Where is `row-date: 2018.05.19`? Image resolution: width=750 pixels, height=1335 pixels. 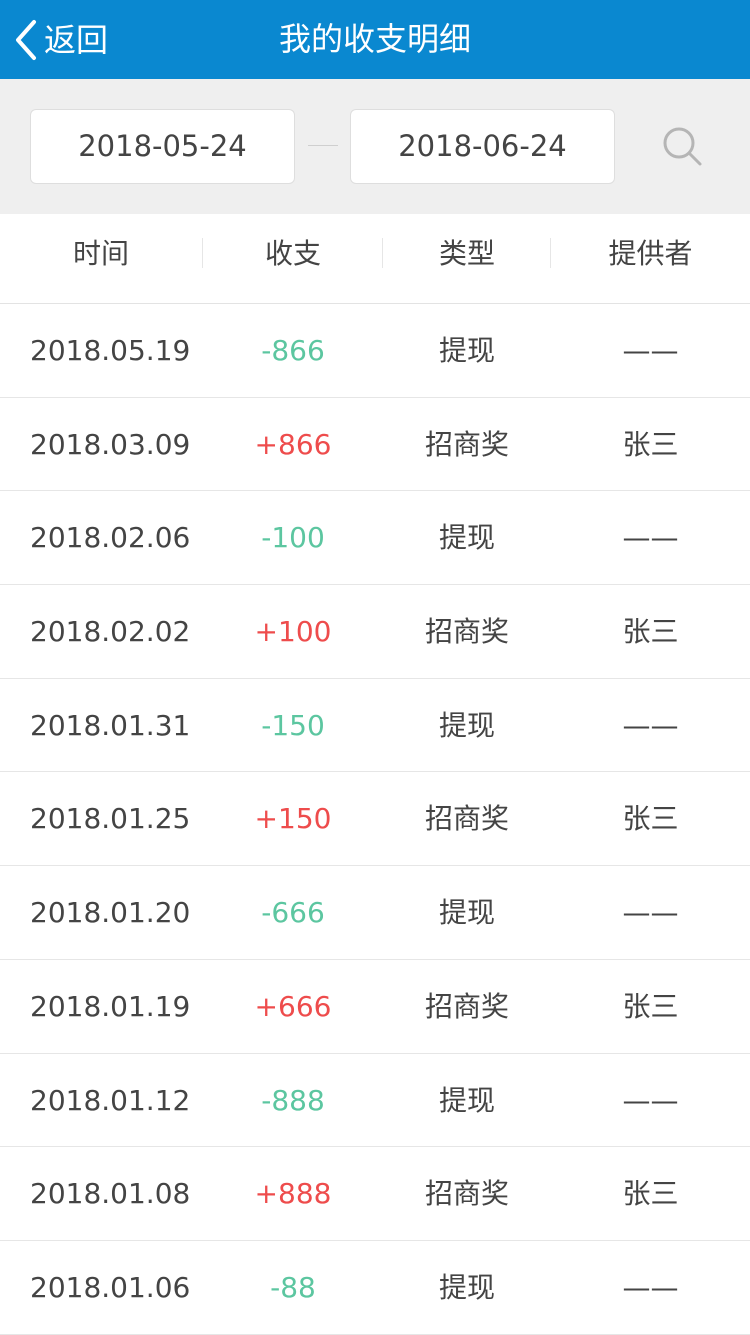 row-date: 2018.05.19 is located at coordinates (110, 350).